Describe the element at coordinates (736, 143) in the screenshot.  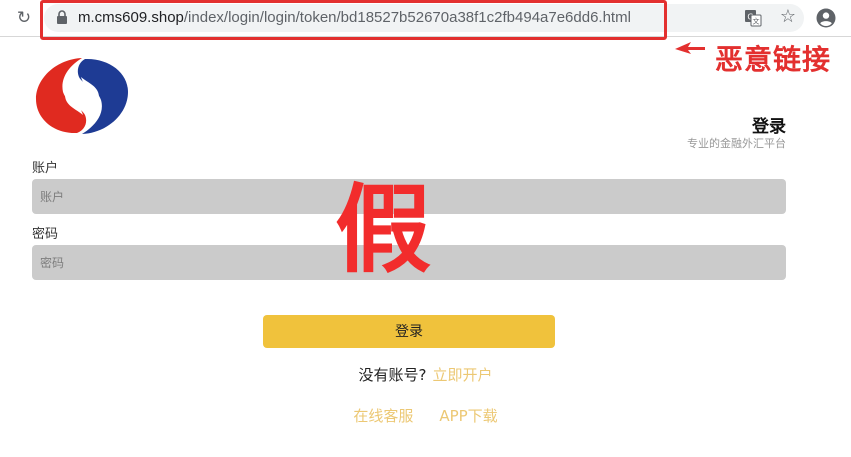
I see `page-subtitle: 专业的金融外汇平台` at that location.